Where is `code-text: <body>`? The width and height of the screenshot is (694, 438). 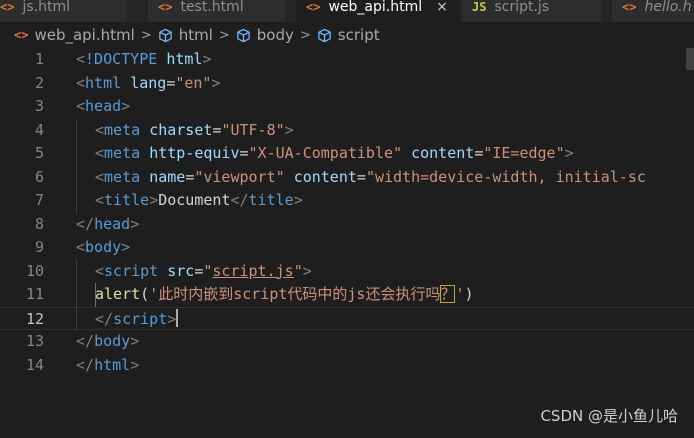
code-text: <body> is located at coordinates (103, 248).